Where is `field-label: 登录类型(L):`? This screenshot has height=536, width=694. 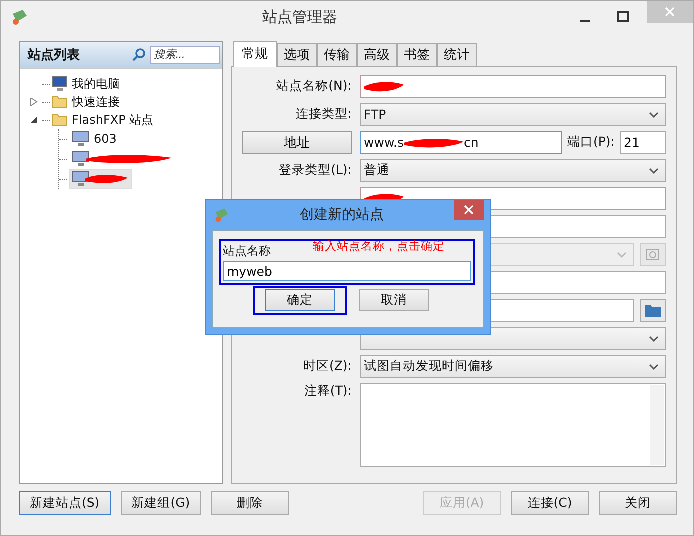
field-label: 登录类型(L): is located at coordinates (315, 170).